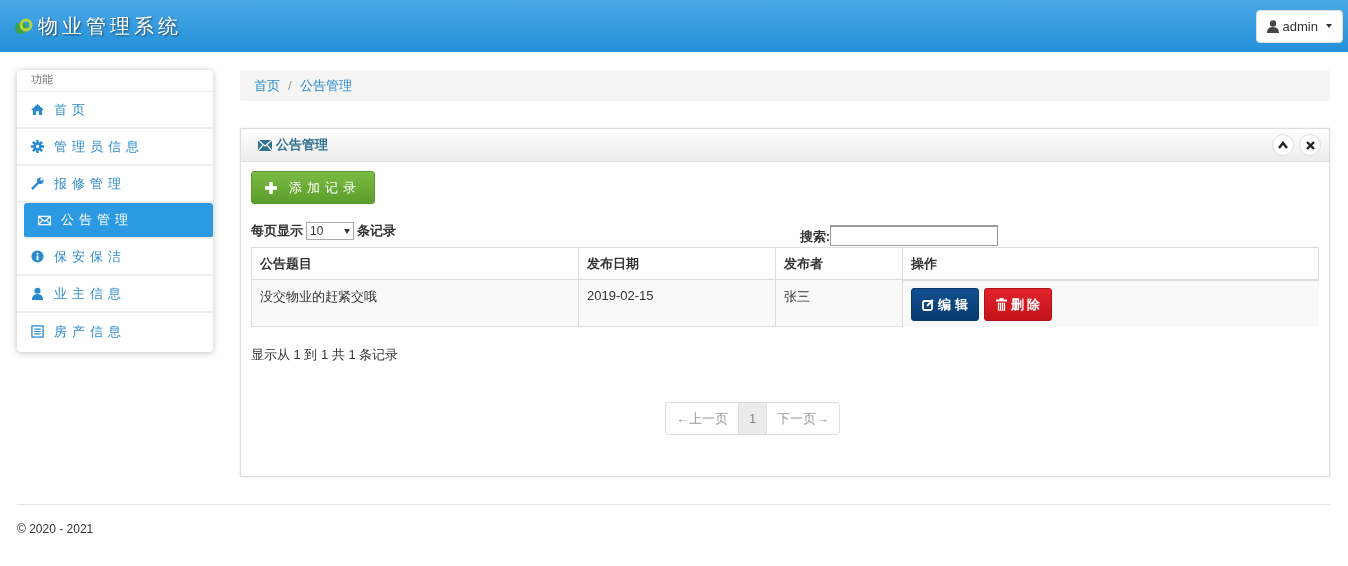 This screenshot has width=1348, height=566. Describe the element at coordinates (415, 263) in the screenshot. I see `column-header: 公告题目` at that location.